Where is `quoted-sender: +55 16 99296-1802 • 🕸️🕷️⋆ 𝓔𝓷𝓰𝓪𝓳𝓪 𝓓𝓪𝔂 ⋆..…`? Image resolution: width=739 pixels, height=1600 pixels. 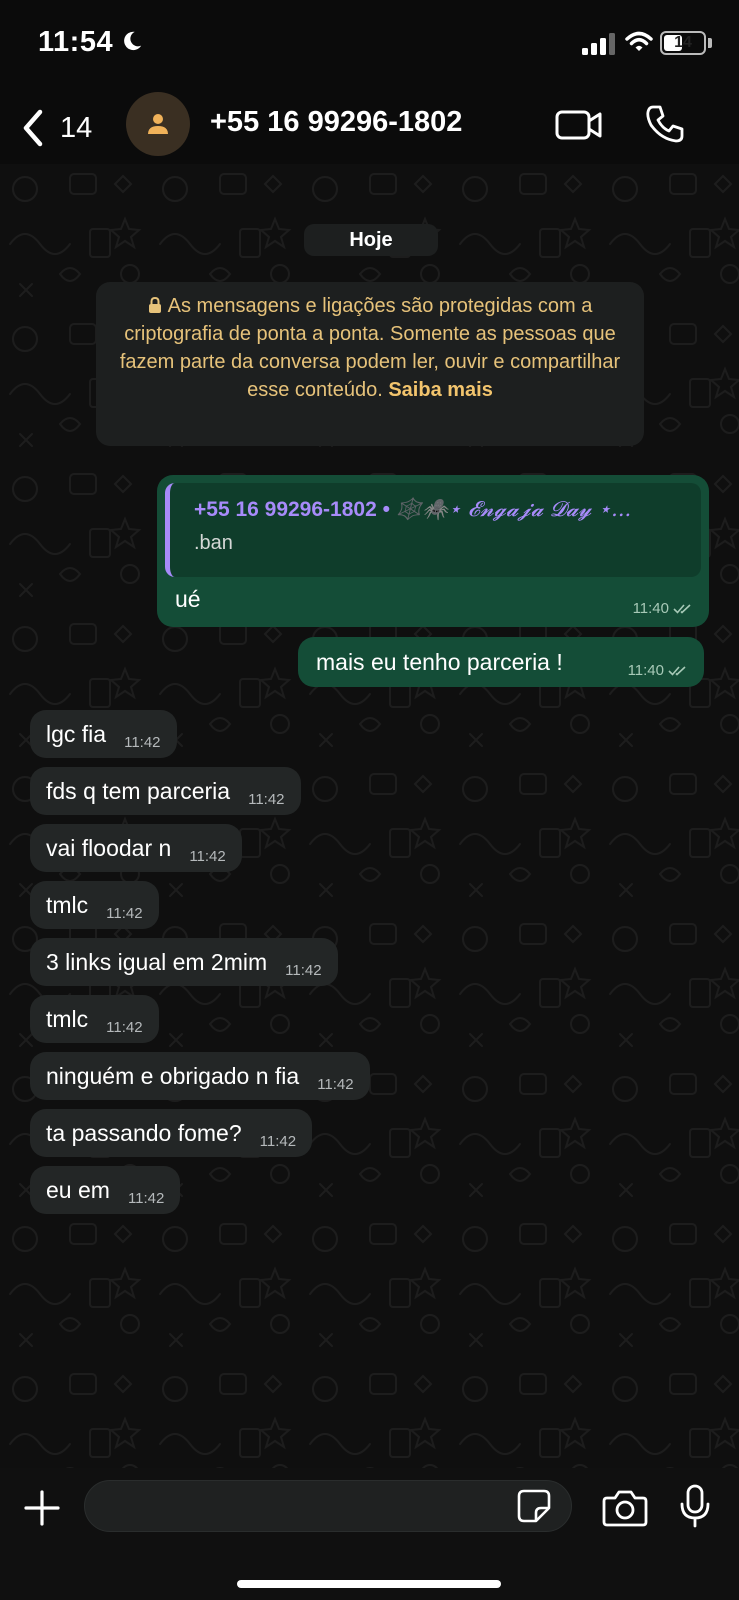 quoted-sender: +55 16 99296-1802 • 🕸️🕷️⋆ 𝓔𝓷𝓰𝓪𝓳𝓪 𝓓𝓪𝔂 ⋆..… is located at coordinates (413, 509).